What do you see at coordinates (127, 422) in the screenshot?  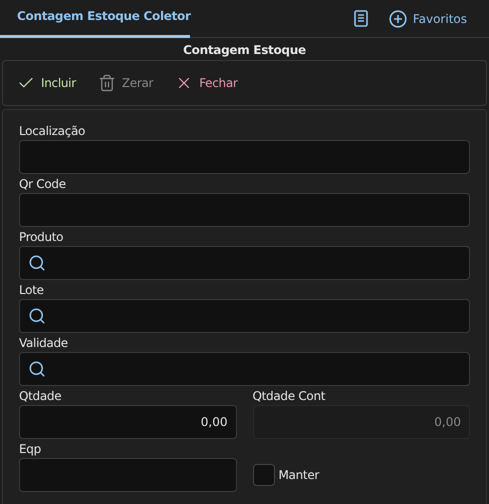 I see `input-field: 0,00` at bounding box center [127, 422].